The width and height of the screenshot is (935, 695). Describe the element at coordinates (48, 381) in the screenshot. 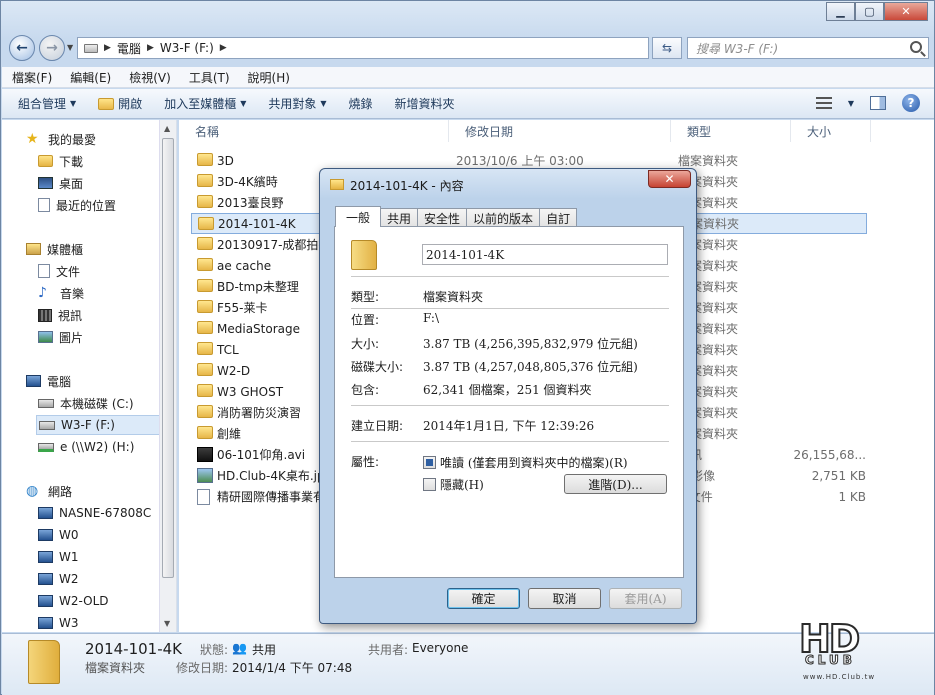

I see `nav-computer: 電腦` at that location.